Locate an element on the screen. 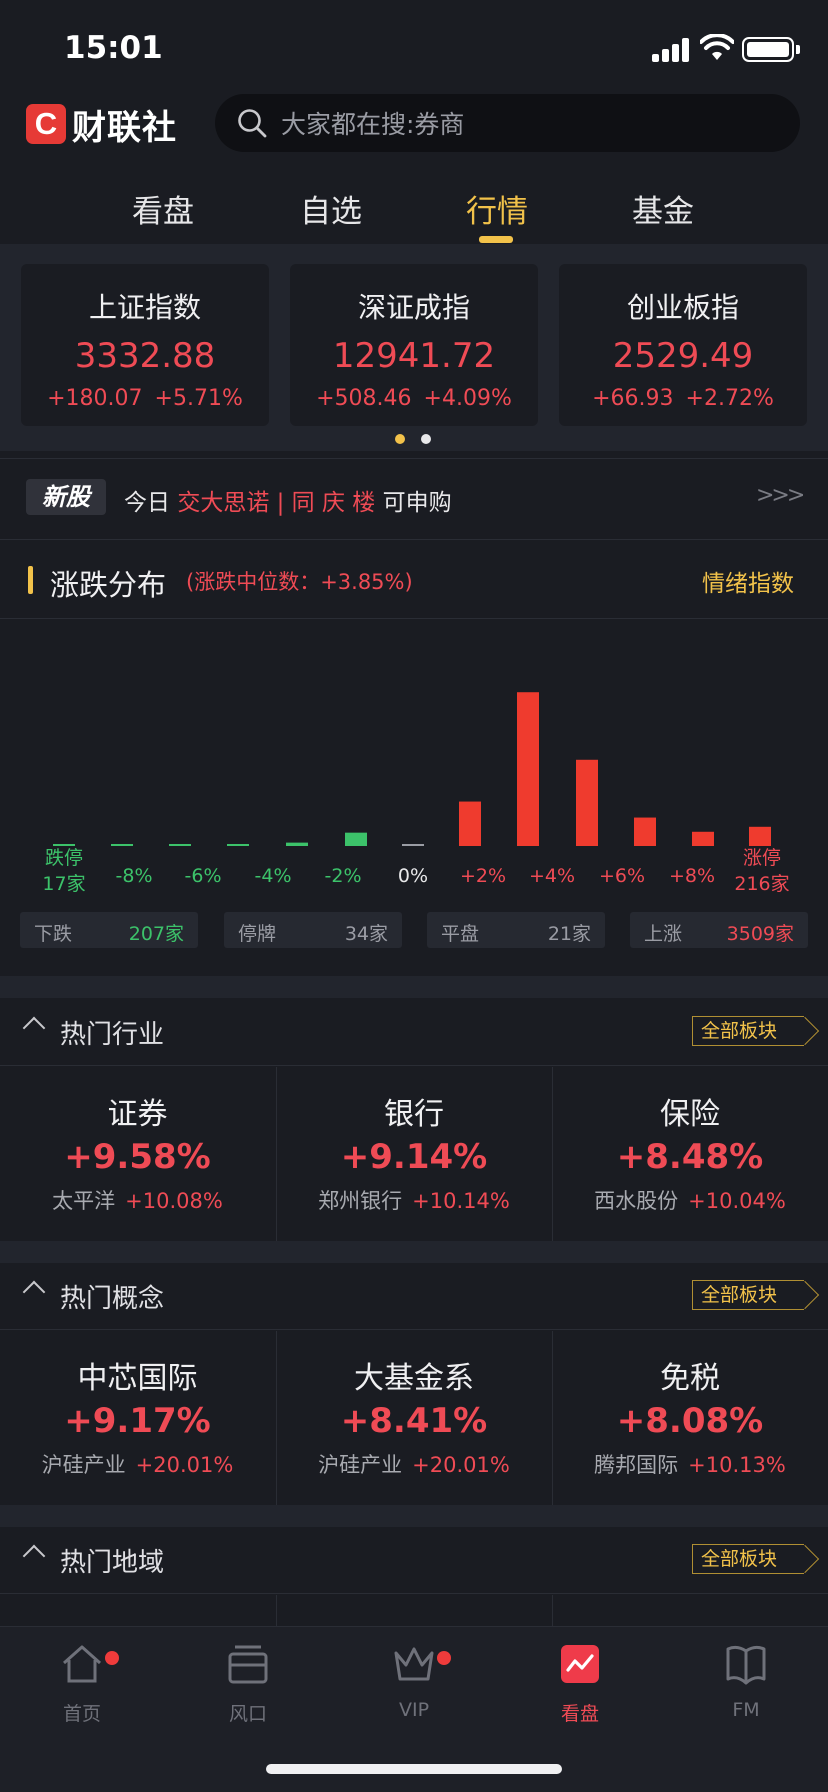 This screenshot has width=828, height=1792. status-time: 15:01 is located at coordinates (113, 48).